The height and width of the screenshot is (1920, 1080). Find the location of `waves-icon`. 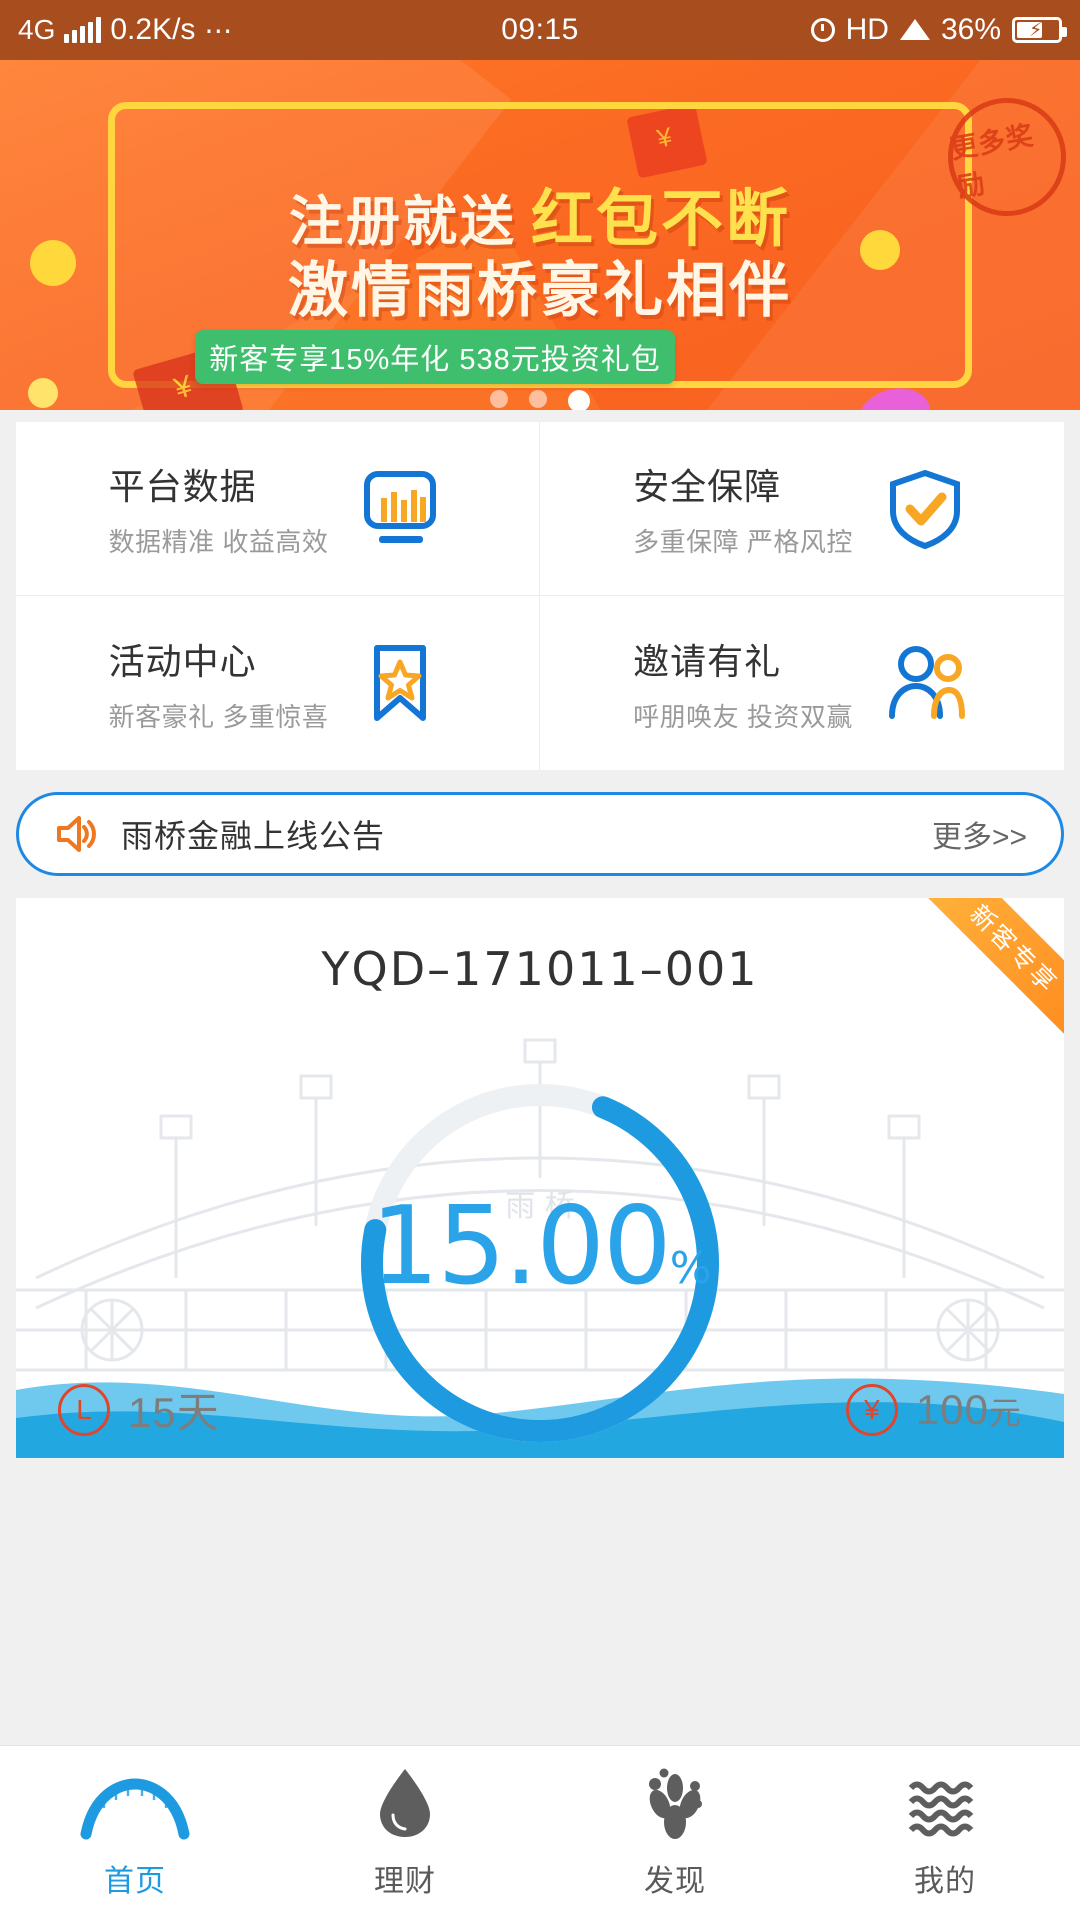

waves-icon is located at coordinates (945, 1803).